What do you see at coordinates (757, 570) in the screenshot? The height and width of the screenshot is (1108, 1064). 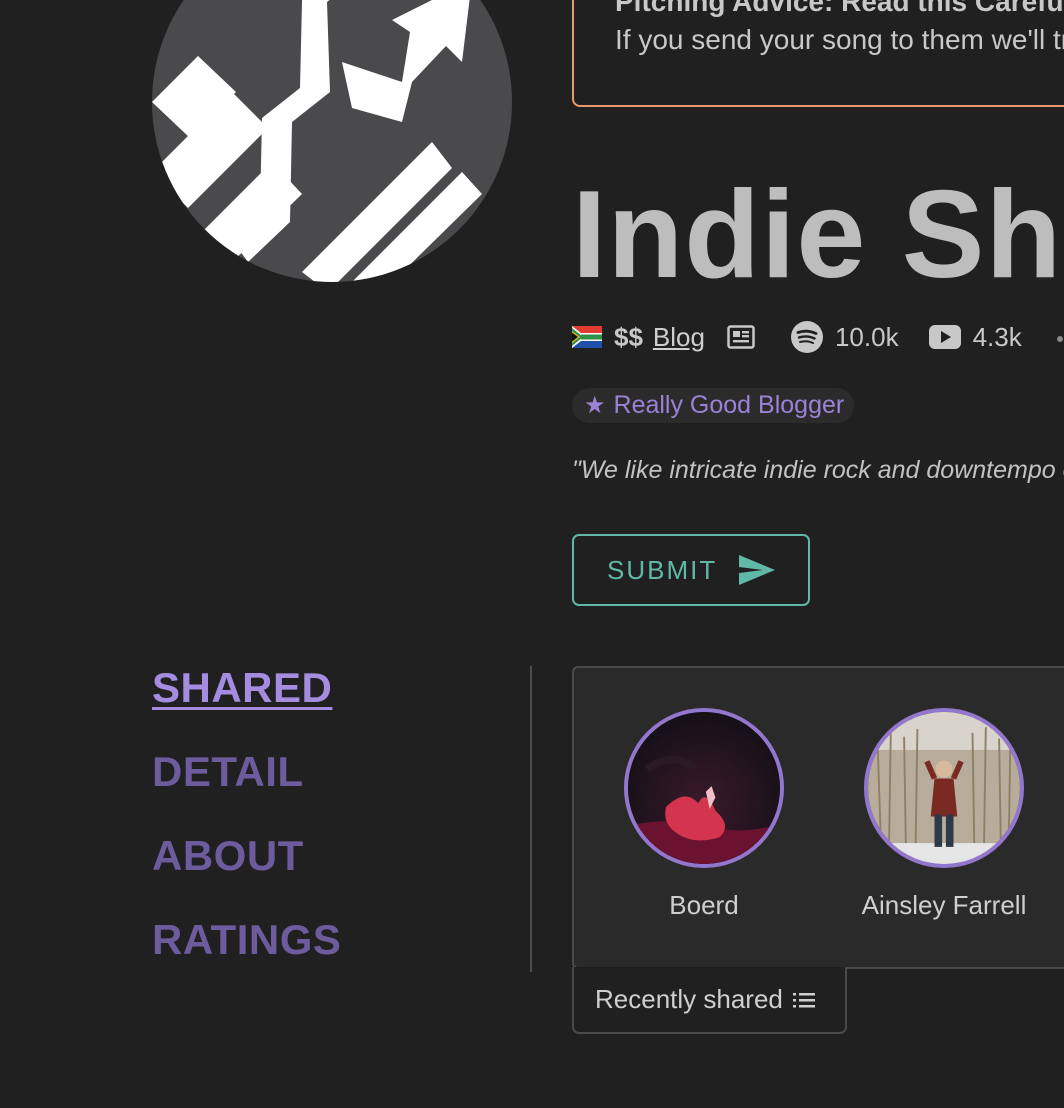 I see `send-icon` at bounding box center [757, 570].